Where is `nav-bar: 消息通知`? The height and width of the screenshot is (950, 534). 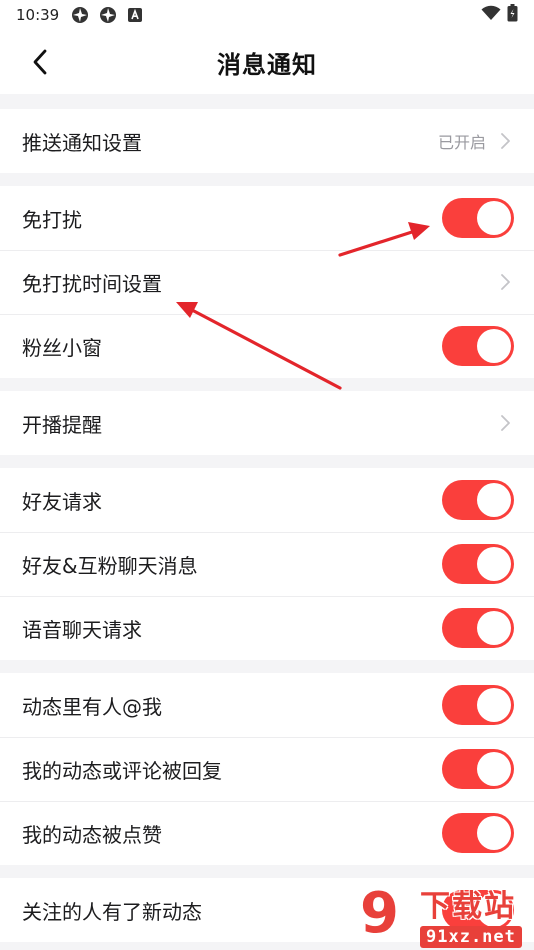 nav-bar: 消息通知 is located at coordinates (267, 62).